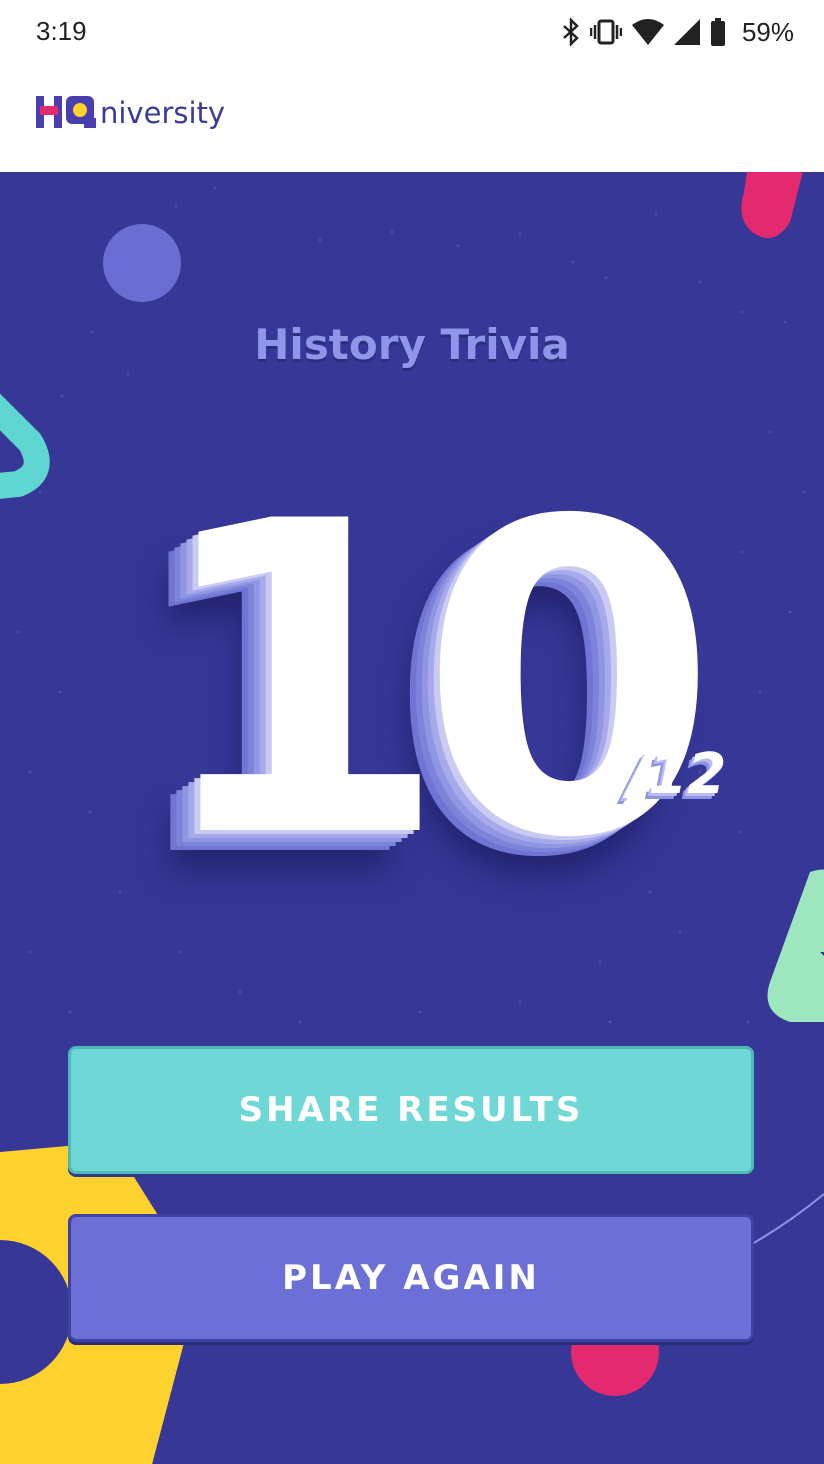 The width and height of the screenshot is (824, 1464). I want to click on hq-logo: niversity, so click(130, 112).